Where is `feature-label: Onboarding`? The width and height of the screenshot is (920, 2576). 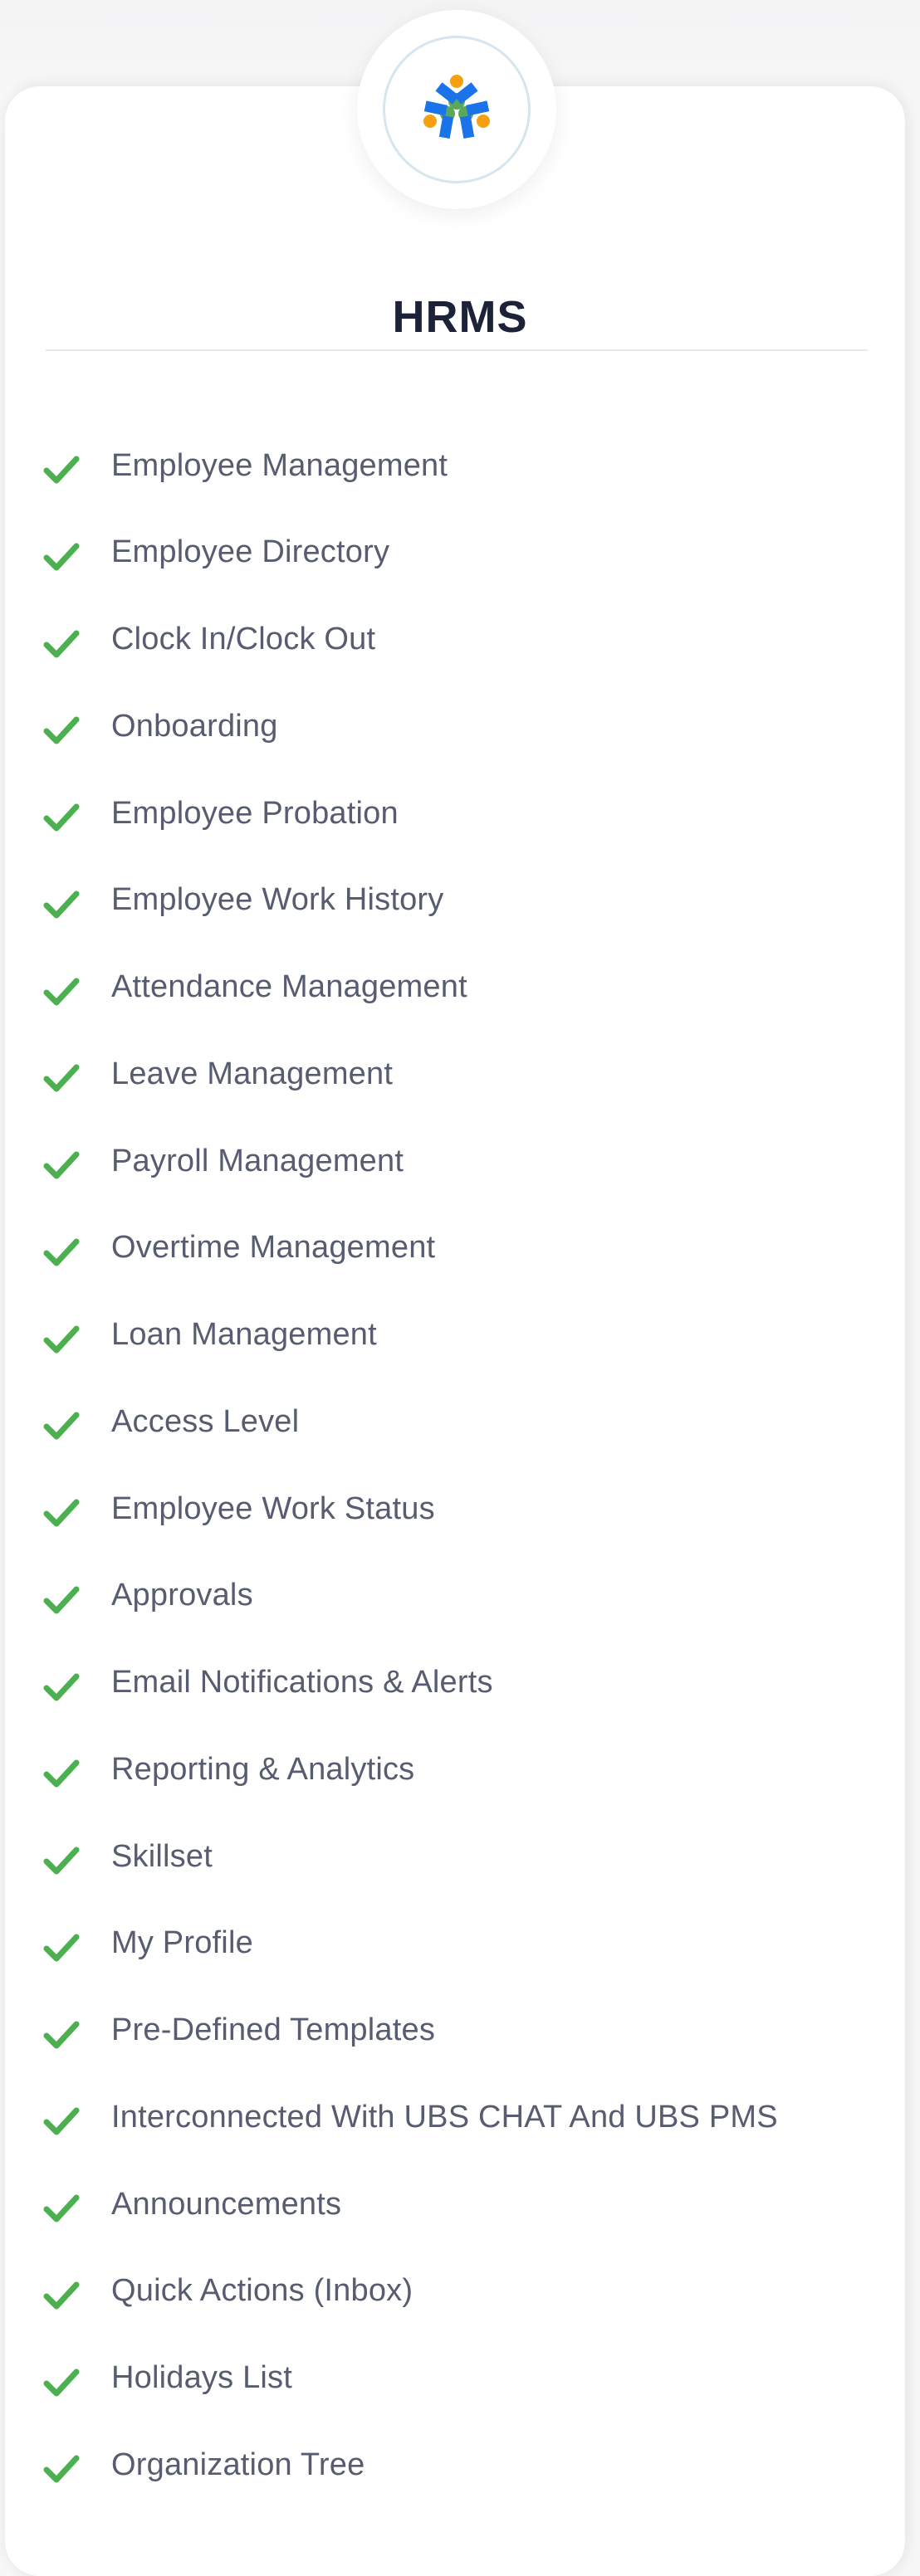
feature-label: Onboarding is located at coordinates (194, 726).